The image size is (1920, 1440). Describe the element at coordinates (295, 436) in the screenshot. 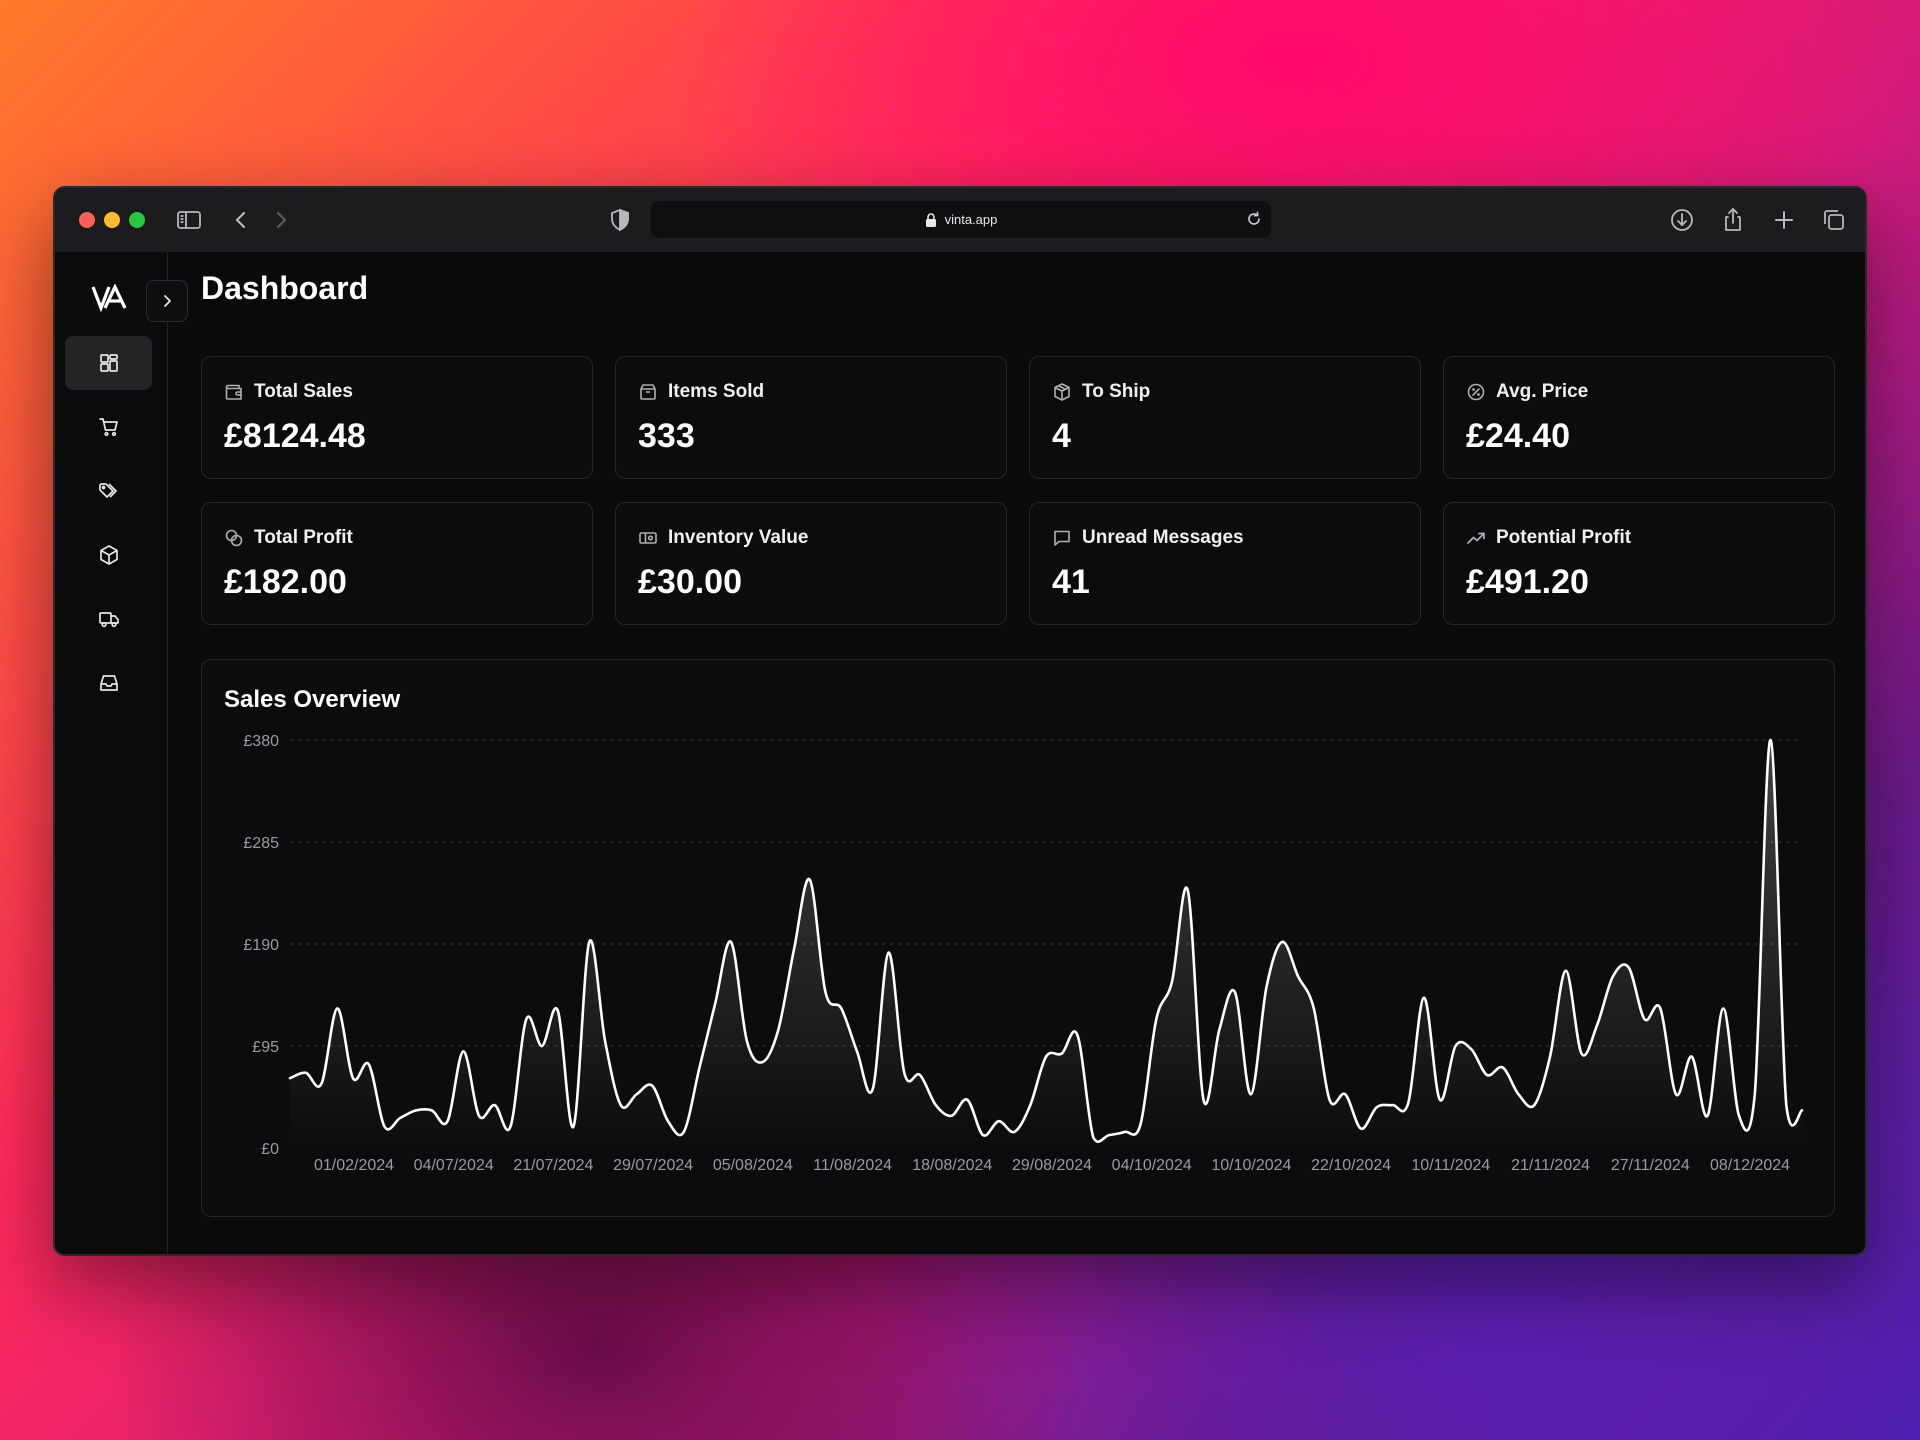

I see `stat-value: £8124.48` at that location.